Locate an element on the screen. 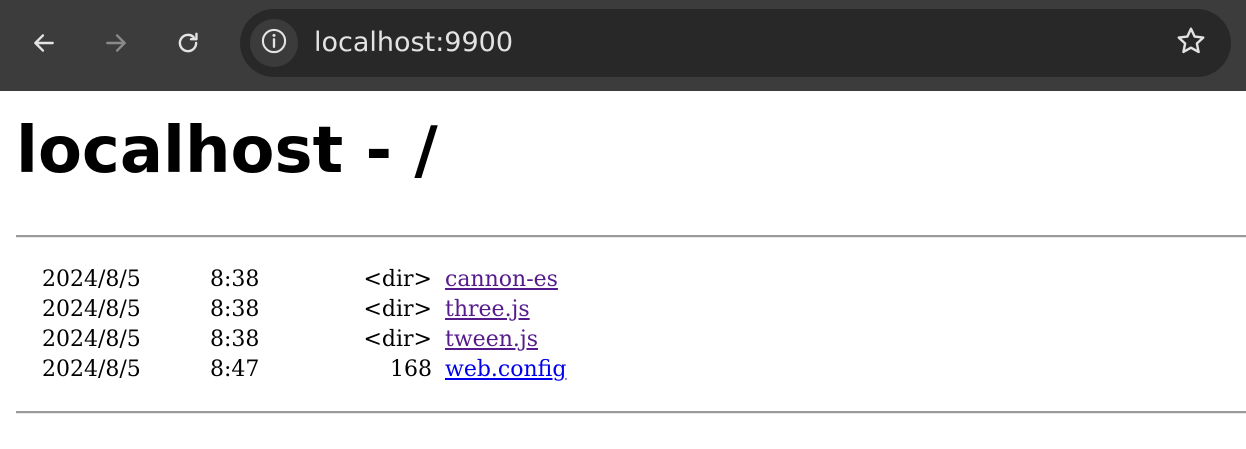  forward-button is located at coordinates (116, 43).